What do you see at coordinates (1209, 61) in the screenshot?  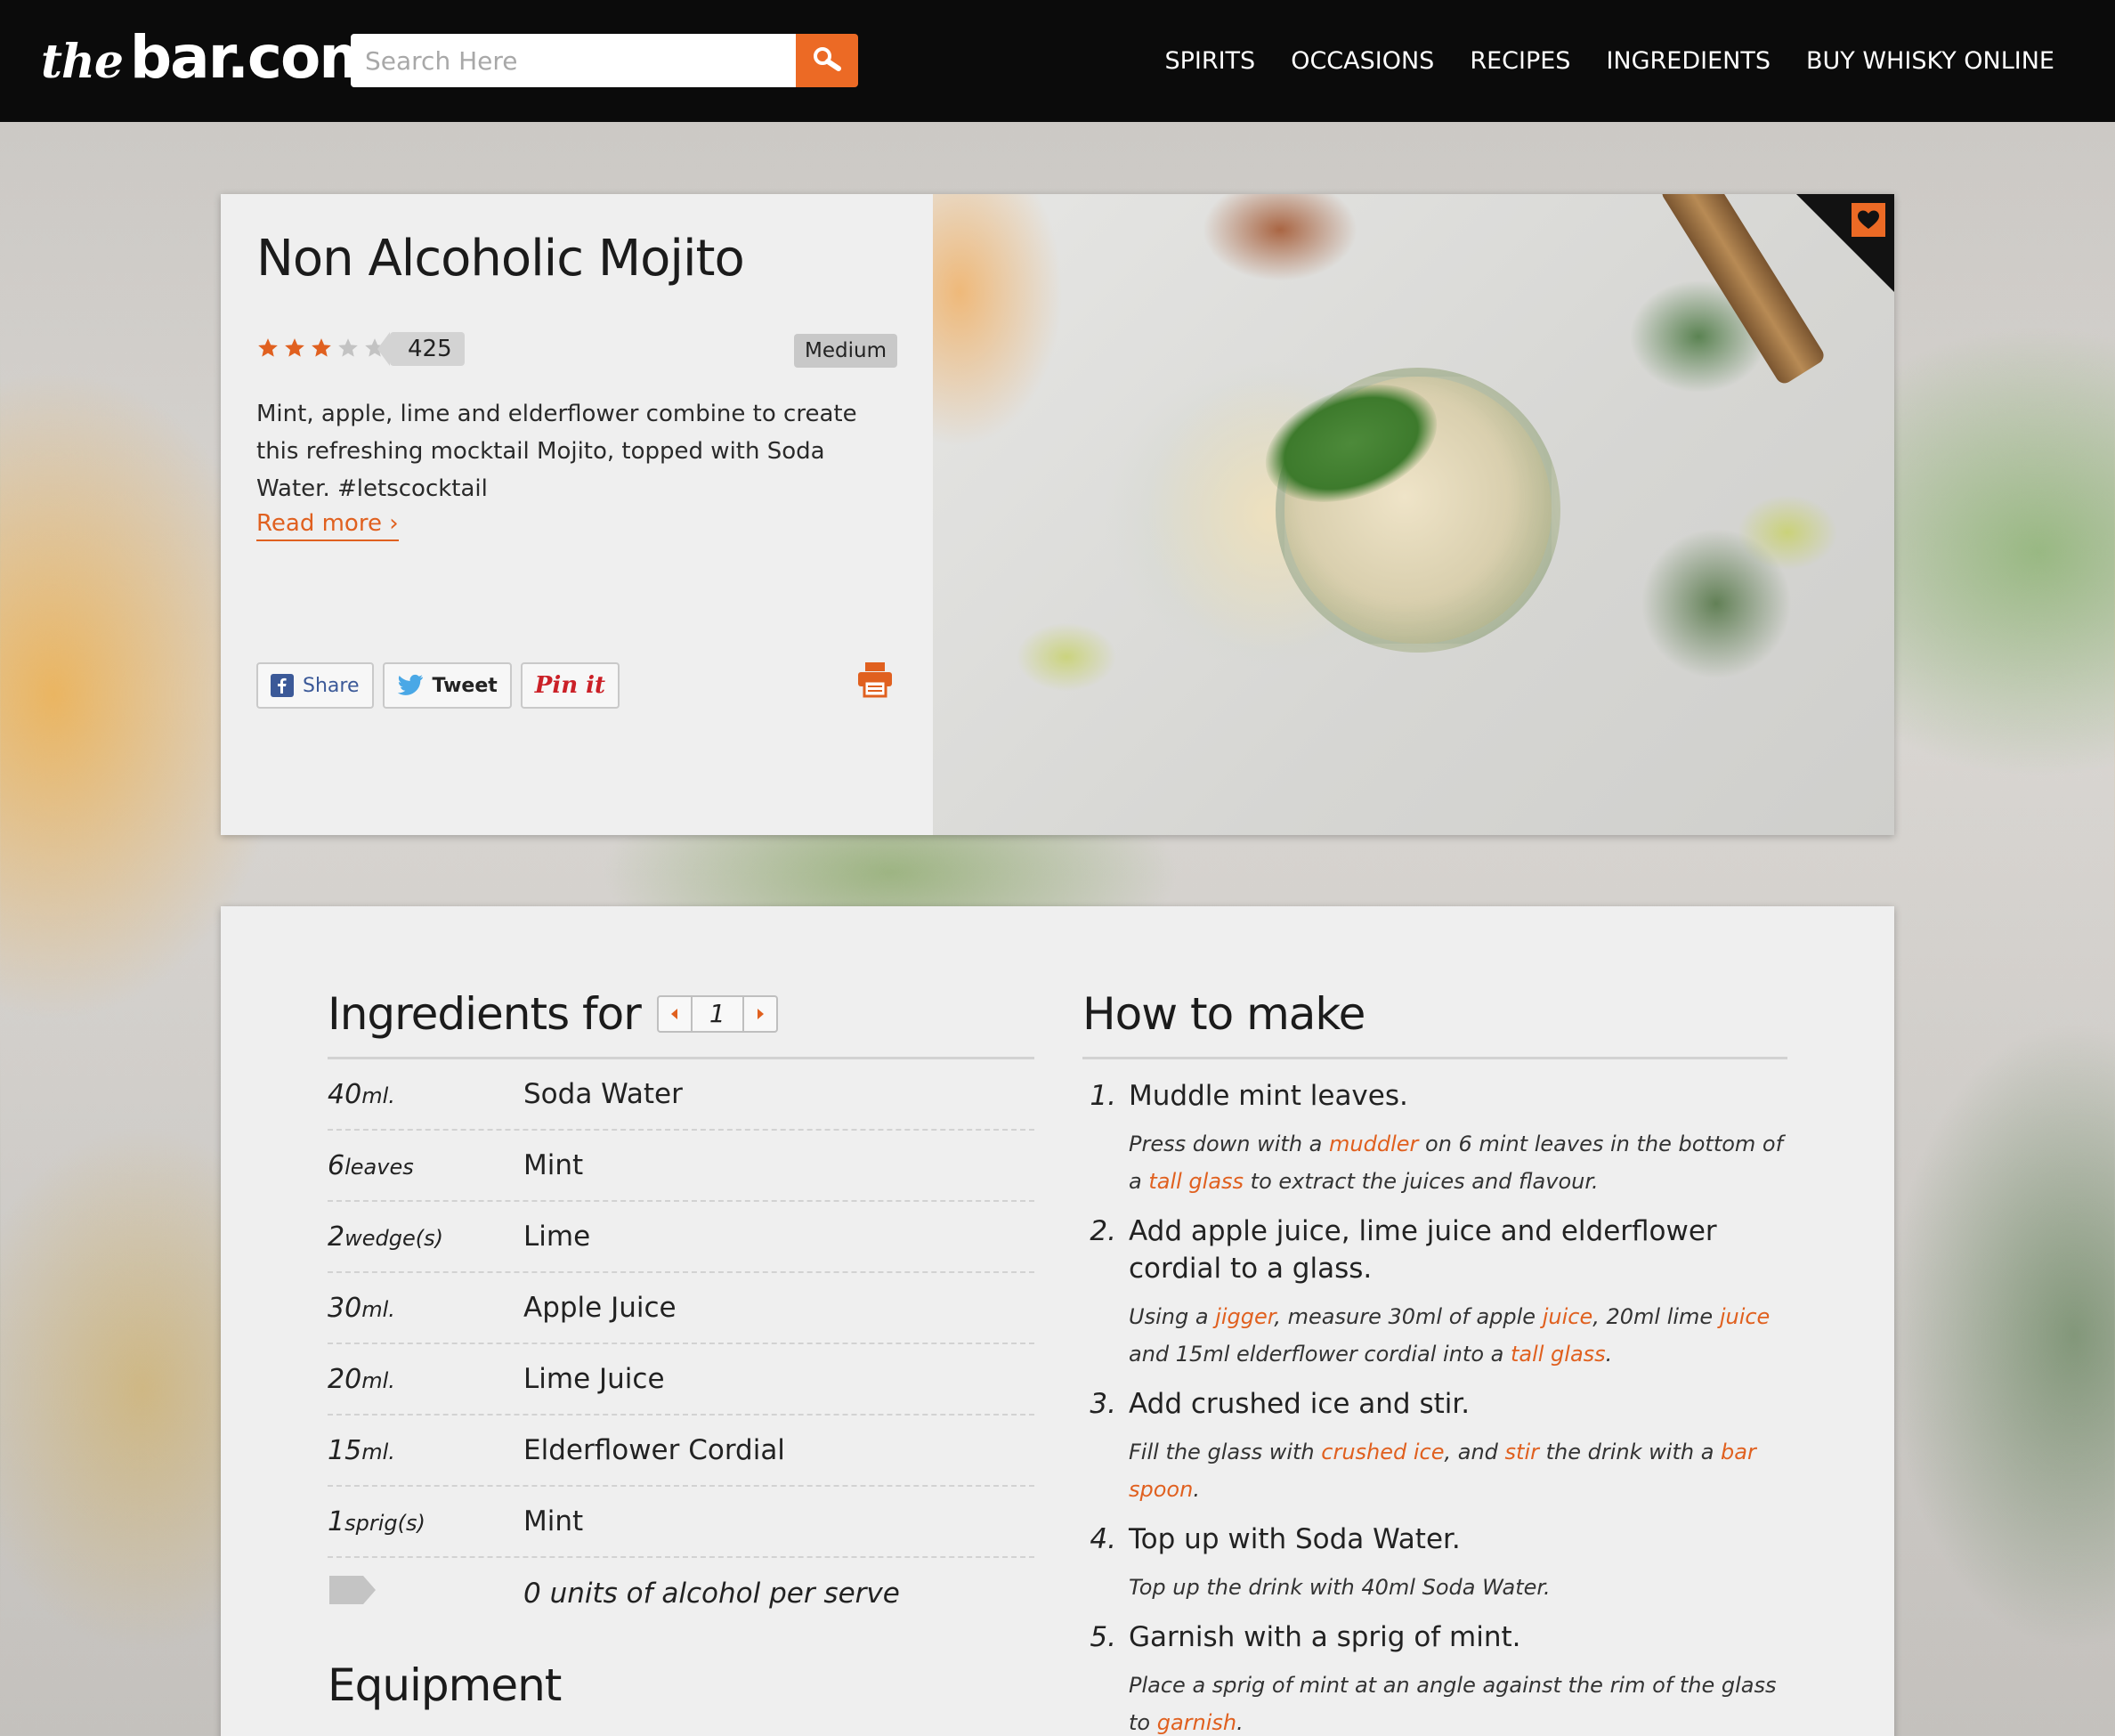 I see `nav-spirits: SPIRITS` at bounding box center [1209, 61].